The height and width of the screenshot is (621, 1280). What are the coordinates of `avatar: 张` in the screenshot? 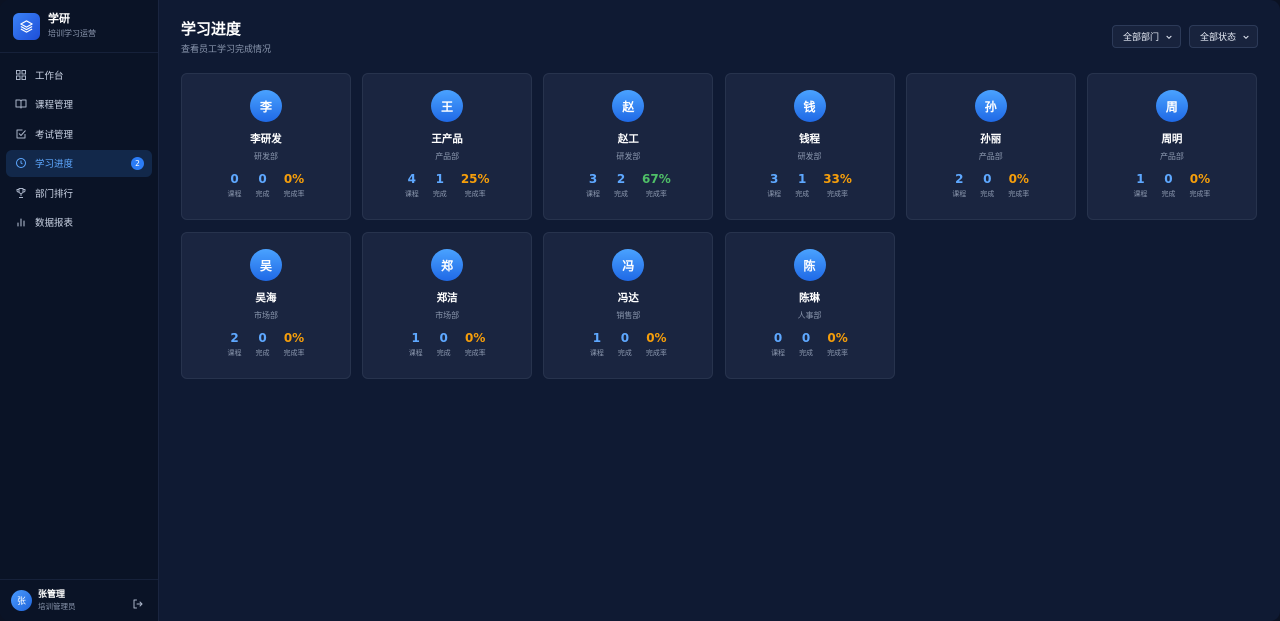 It's located at (21, 600).